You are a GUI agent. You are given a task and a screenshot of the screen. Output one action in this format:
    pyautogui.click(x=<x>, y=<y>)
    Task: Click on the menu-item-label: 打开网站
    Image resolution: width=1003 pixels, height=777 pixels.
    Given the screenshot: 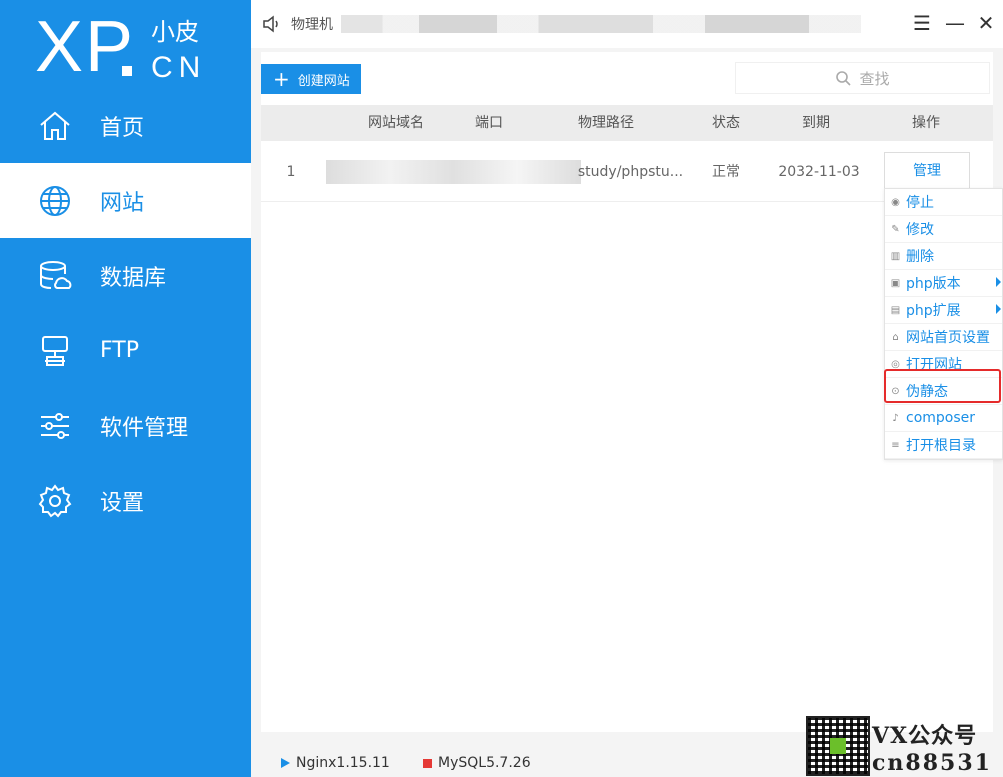 What is the action you would take?
    pyautogui.click(x=934, y=365)
    